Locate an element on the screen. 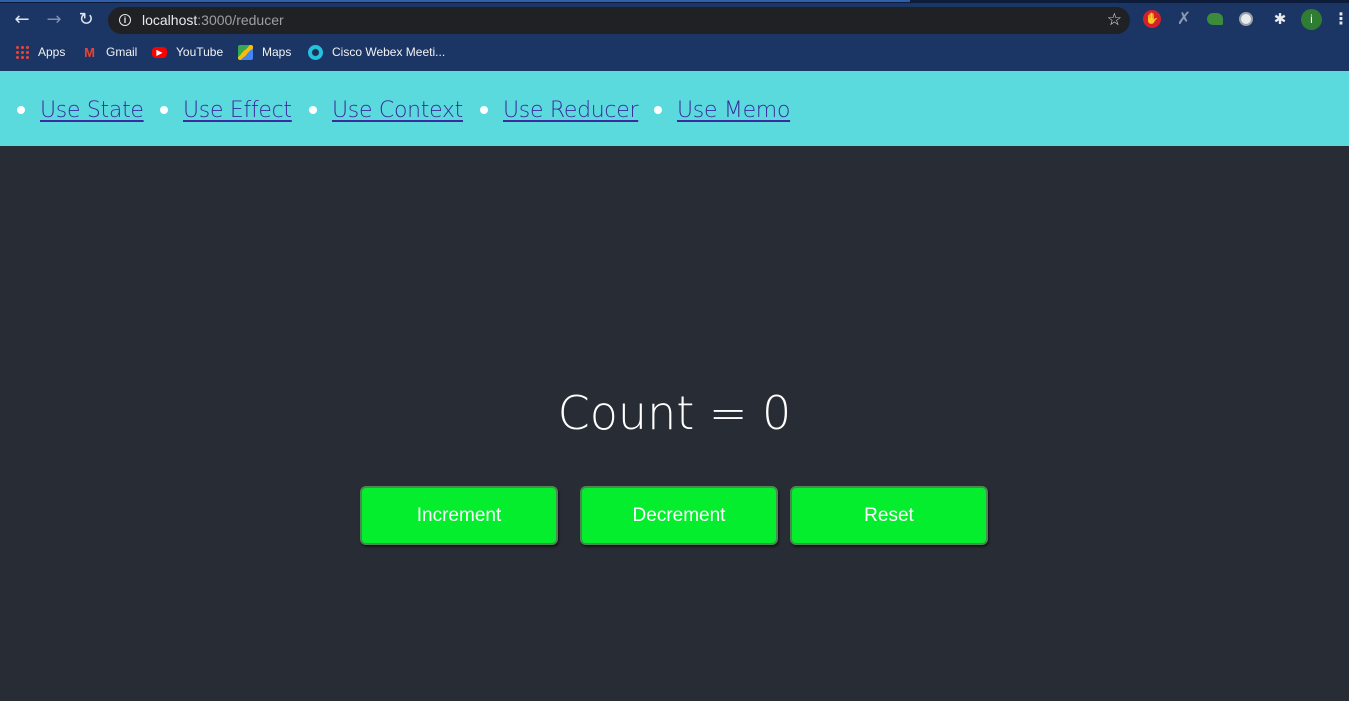  decrement-button: Decrement is located at coordinates (679, 515).